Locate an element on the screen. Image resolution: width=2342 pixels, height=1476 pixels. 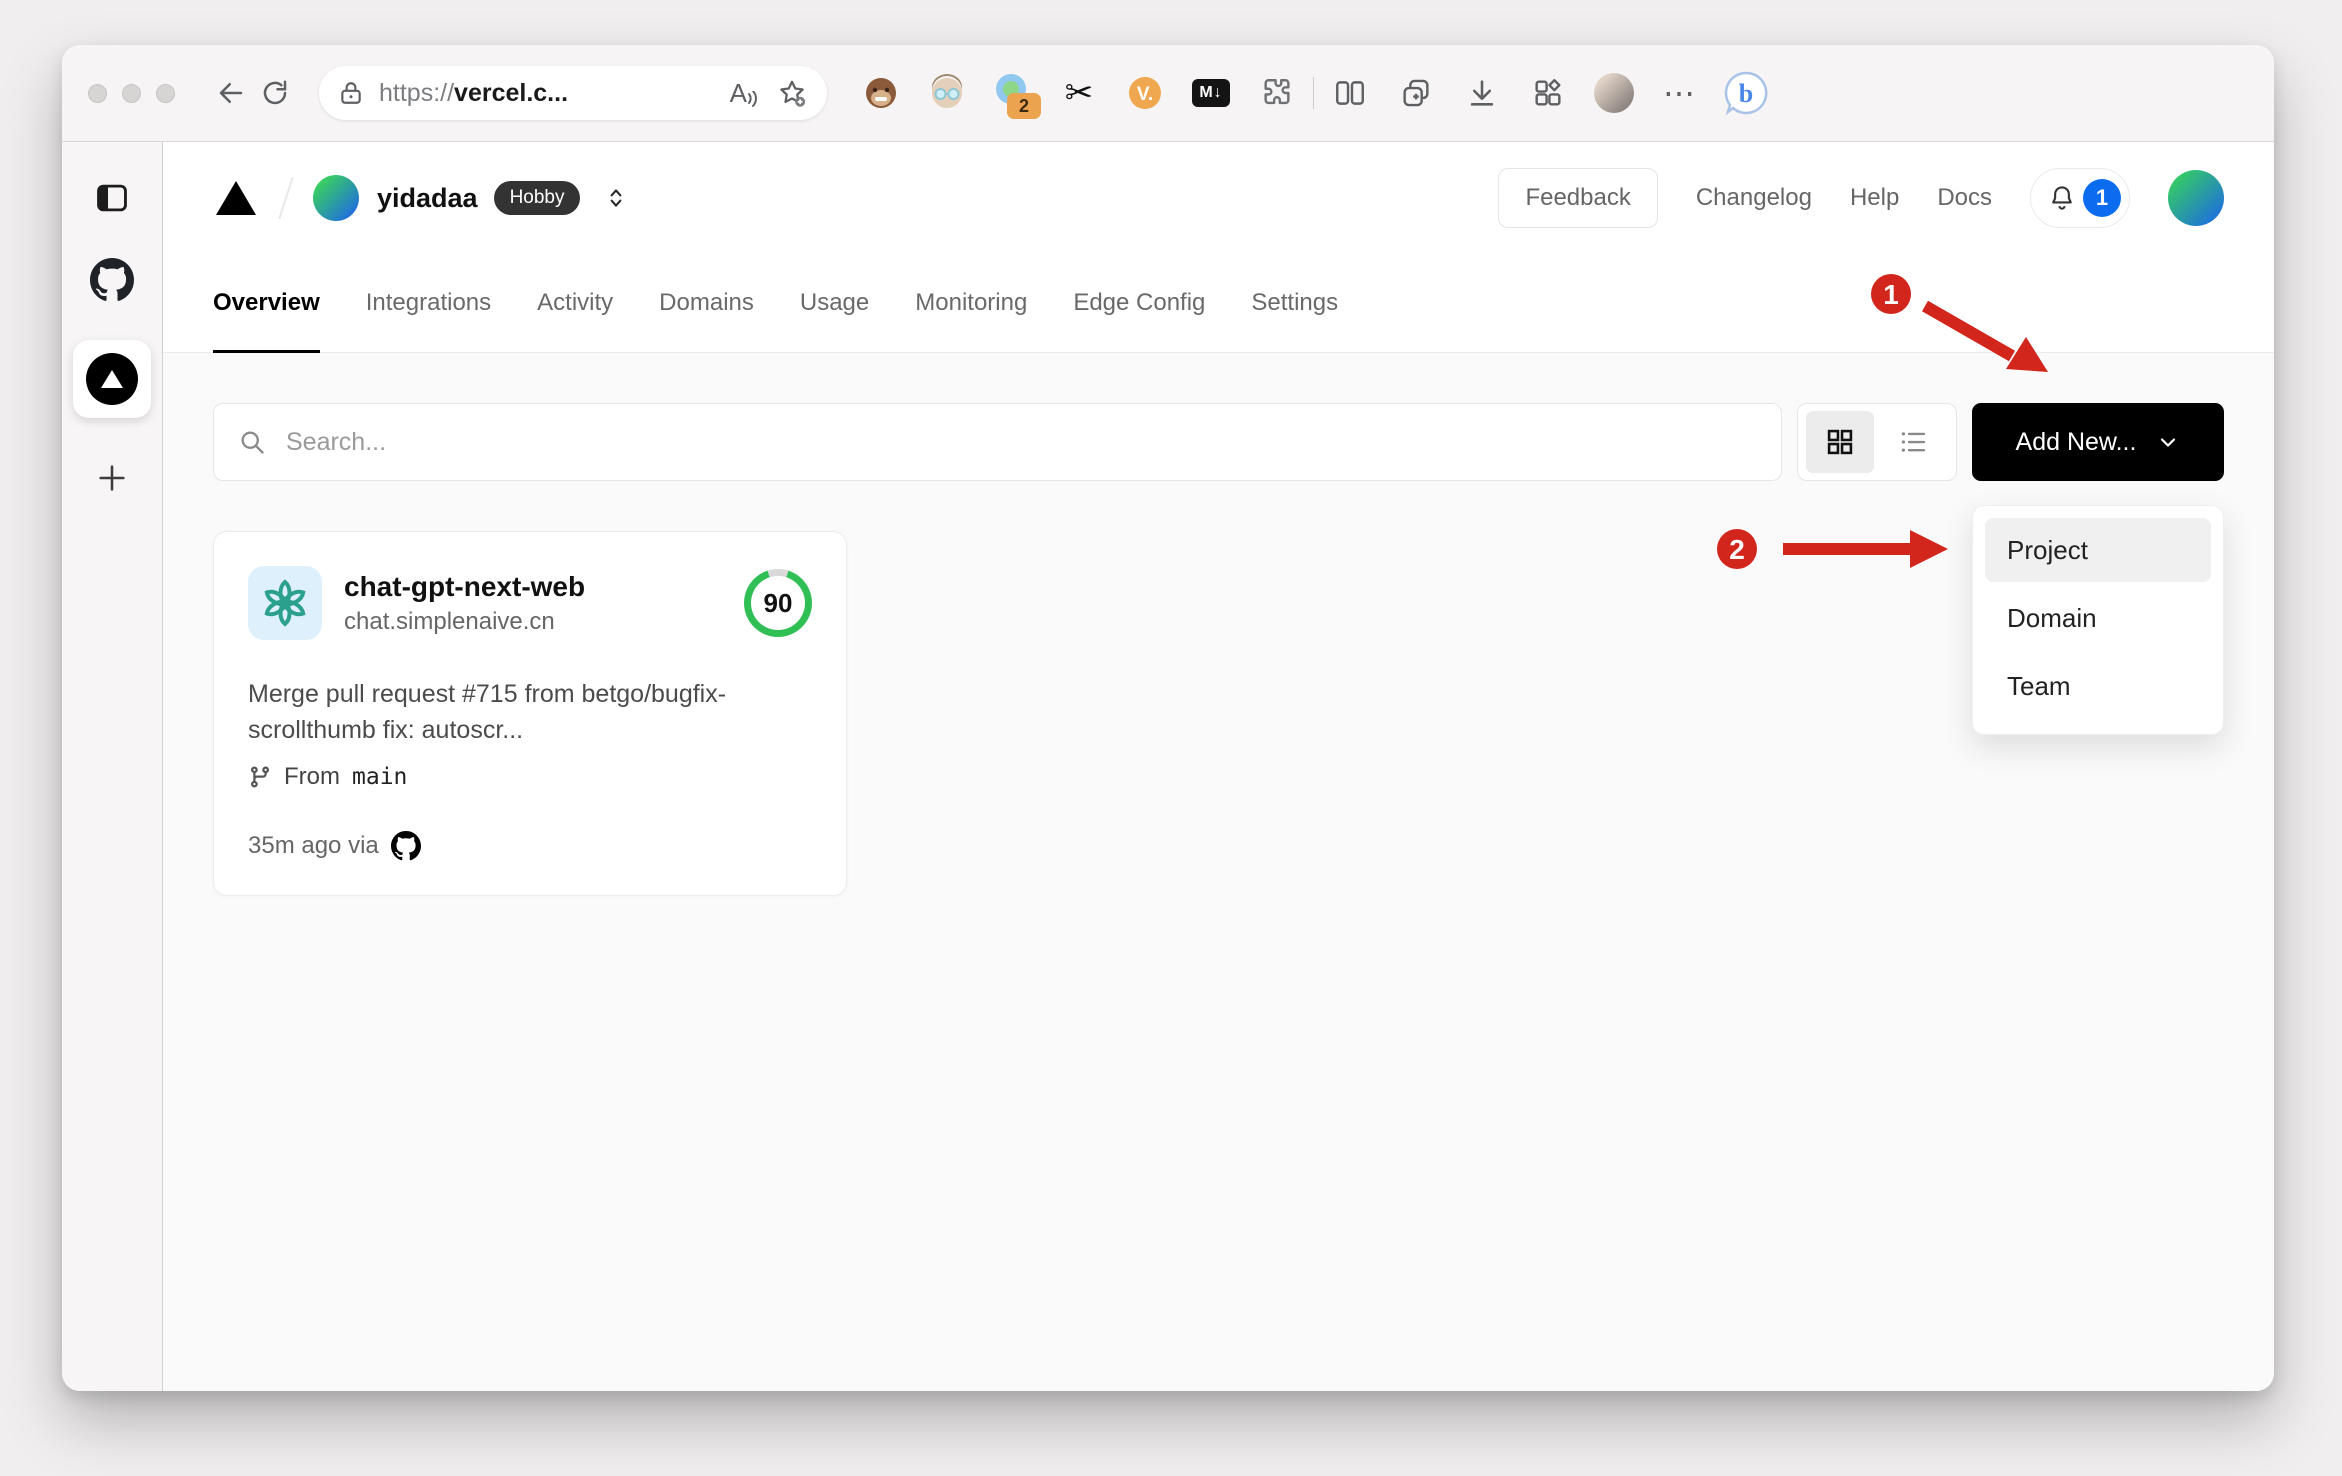
scissors-extension-icon: ✂ is located at coordinates (1079, 93).